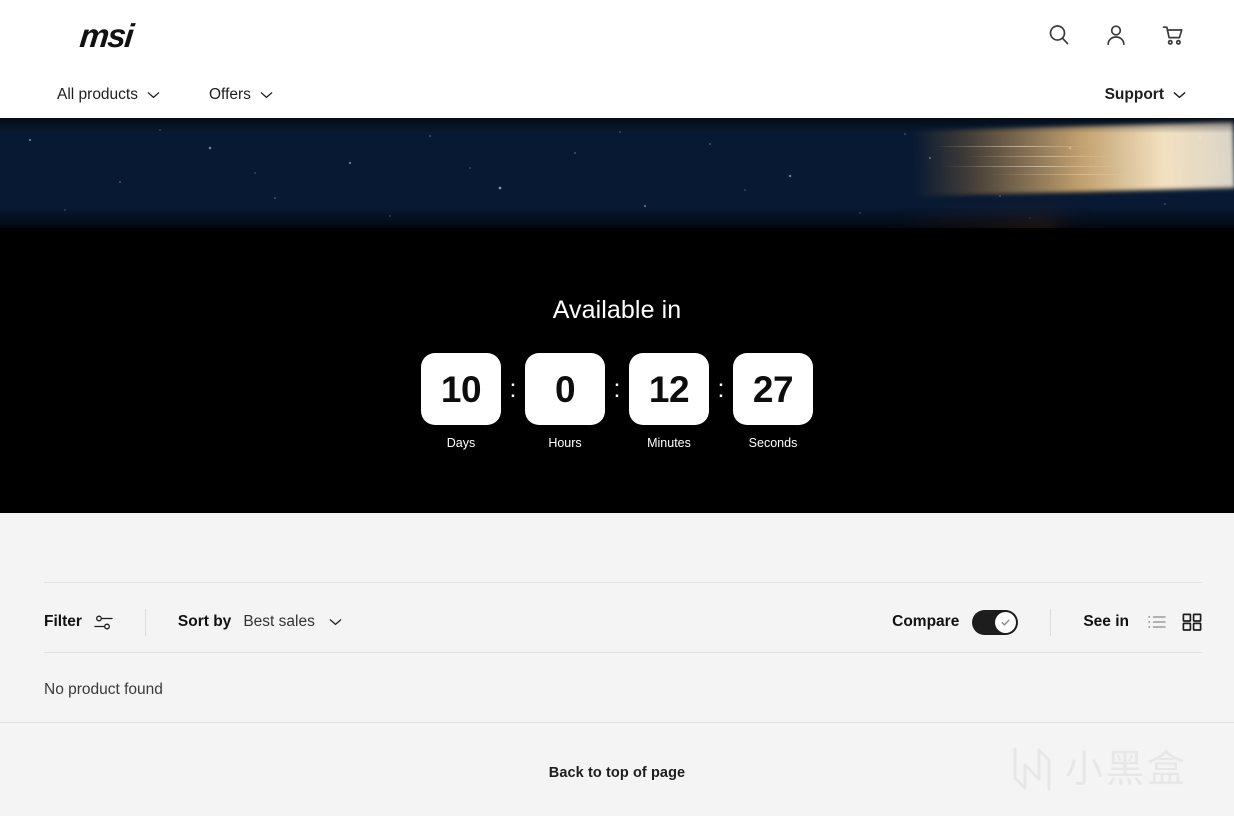 The image size is (1234, 816). I want to click on countdown-unit-hours: 0 Hours, so click(565, 401).